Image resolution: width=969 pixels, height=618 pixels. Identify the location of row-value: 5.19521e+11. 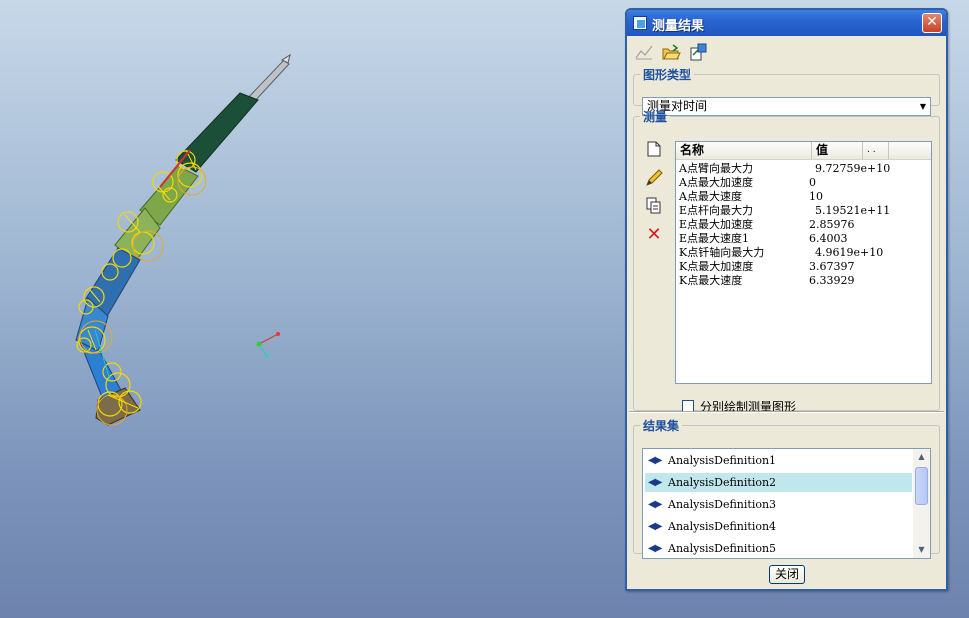
(853, 210).